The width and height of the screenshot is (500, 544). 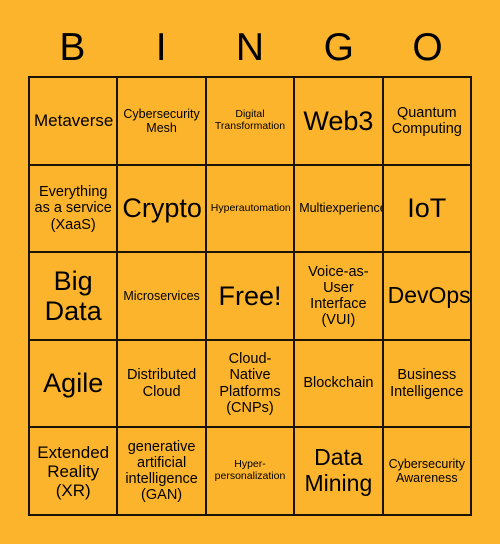 I want to click on bingo-cell-r5-c2: generative artificial intelligence (GAN), so click(x=162, y=472).